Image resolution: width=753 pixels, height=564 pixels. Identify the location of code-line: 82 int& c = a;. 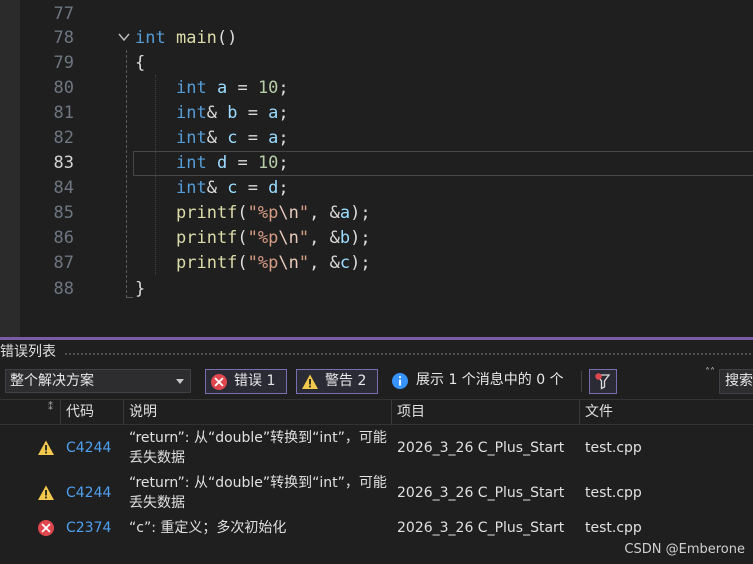
(376, 138).